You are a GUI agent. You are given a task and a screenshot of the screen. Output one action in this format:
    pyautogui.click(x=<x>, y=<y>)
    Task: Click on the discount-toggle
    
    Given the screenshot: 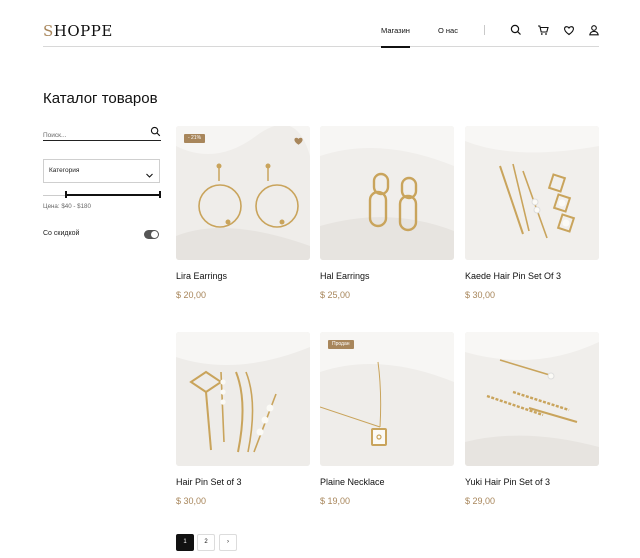 What is the action you would take?
    pyautogui.click(x=151, y=234)
    